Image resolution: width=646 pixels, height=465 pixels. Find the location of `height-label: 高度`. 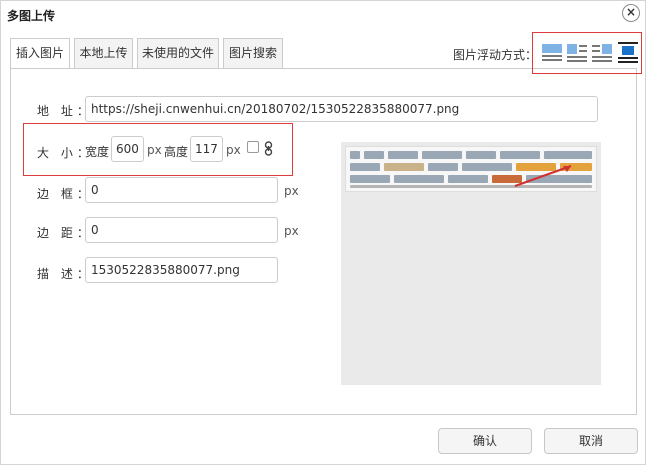

height-label: 高度 is located at coordinates (176, 152).